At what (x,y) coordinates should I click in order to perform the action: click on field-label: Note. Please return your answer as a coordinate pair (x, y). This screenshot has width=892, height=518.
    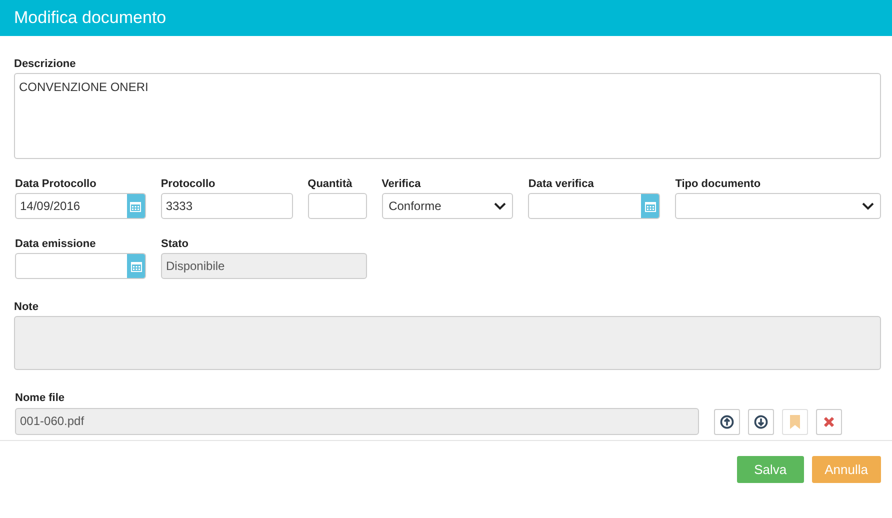
    Looking at the image, I should click on (26, 307).